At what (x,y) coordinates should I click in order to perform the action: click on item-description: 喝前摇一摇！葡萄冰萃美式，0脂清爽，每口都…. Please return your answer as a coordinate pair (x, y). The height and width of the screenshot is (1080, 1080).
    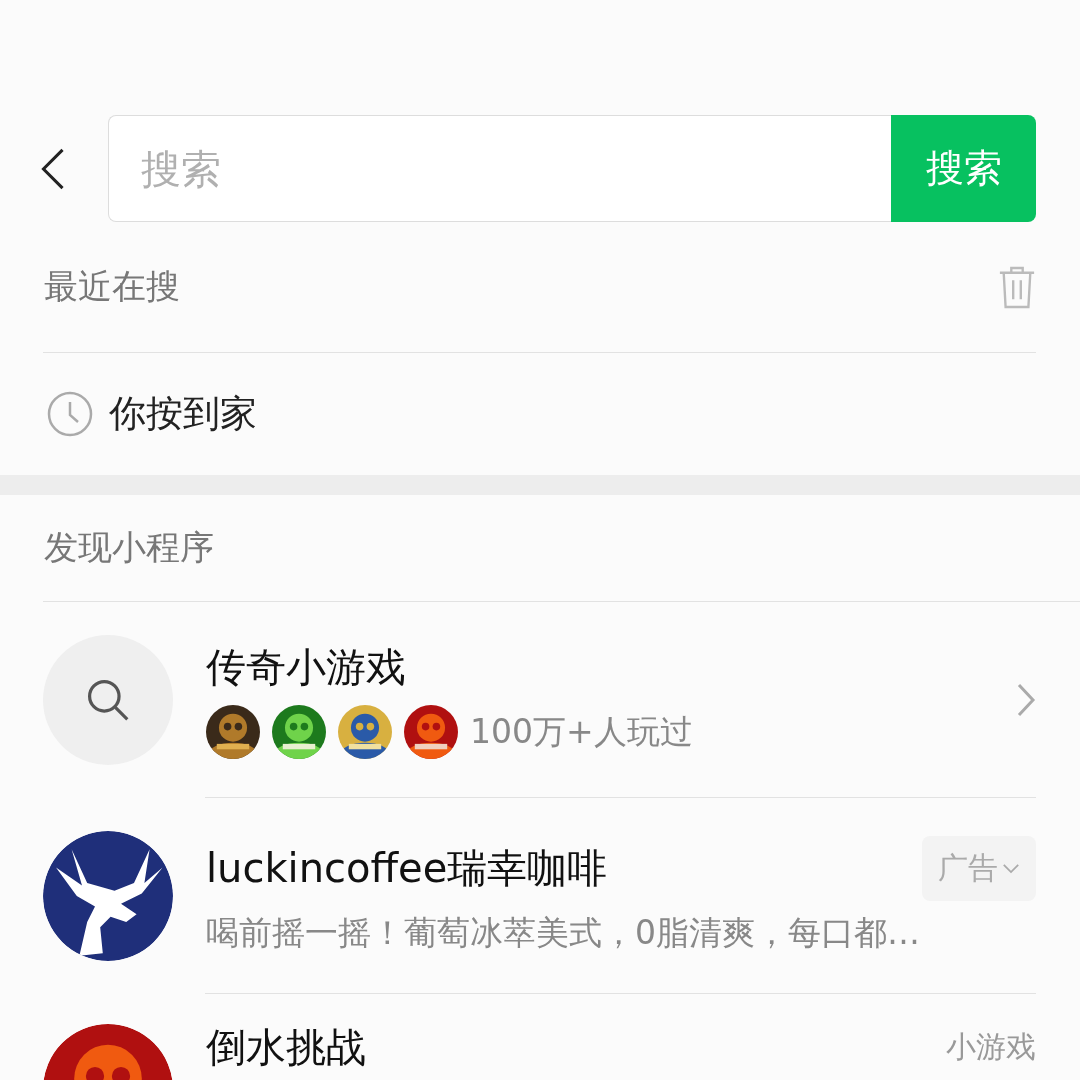
    Looking at the image, I should click on (563, 932).